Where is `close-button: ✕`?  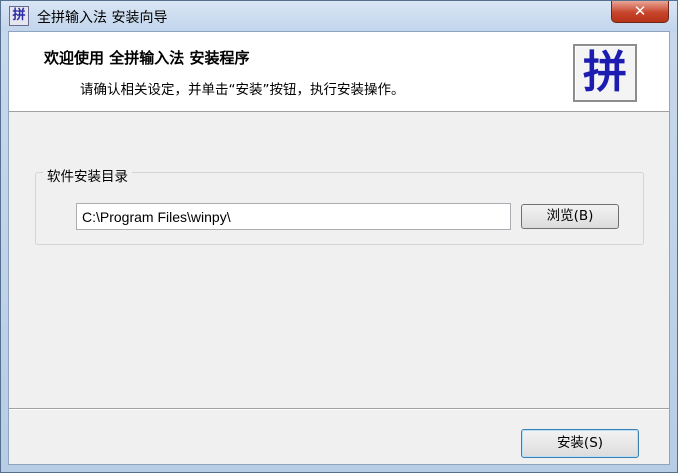
close-button: ✕ is located at coordinates (640, 12).